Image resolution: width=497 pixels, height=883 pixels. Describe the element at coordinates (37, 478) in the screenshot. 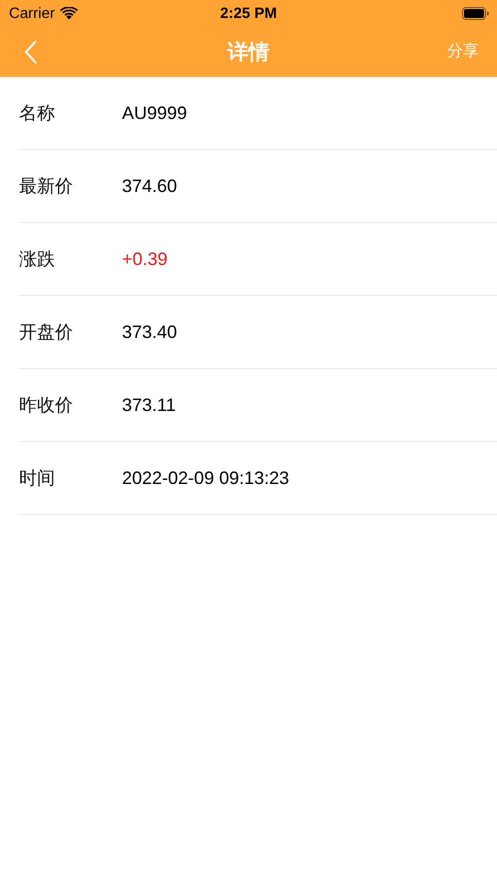

I see `field-label: 时间` at that location.